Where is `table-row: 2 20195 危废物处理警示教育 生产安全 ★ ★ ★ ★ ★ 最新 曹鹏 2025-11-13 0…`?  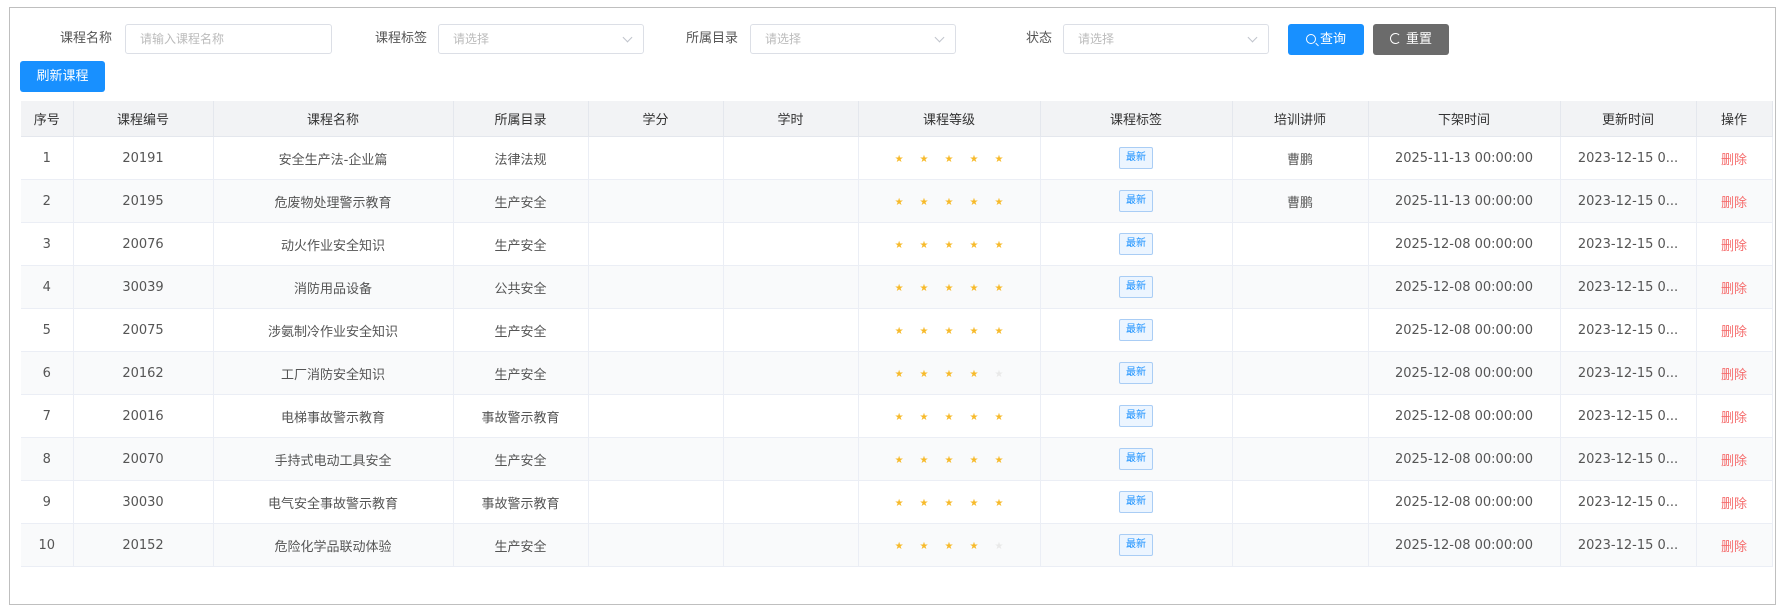 table-row: 2 20195 危废物处理警示教育 生产安全 ★ ★ ★ ★ ★ 最新 曹鹏 2025-11-13 0… is located at coordinates (897, 201).